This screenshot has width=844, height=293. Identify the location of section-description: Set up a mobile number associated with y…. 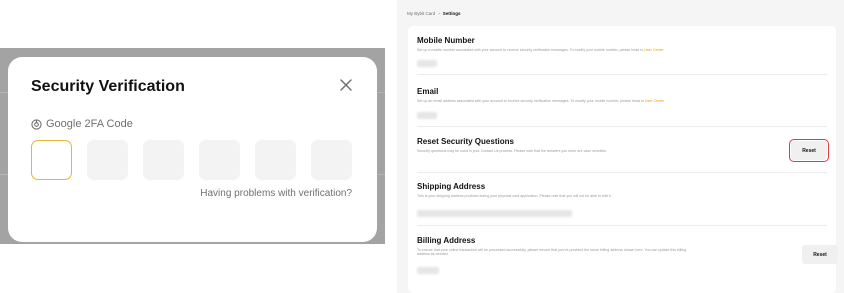
(540, 50).